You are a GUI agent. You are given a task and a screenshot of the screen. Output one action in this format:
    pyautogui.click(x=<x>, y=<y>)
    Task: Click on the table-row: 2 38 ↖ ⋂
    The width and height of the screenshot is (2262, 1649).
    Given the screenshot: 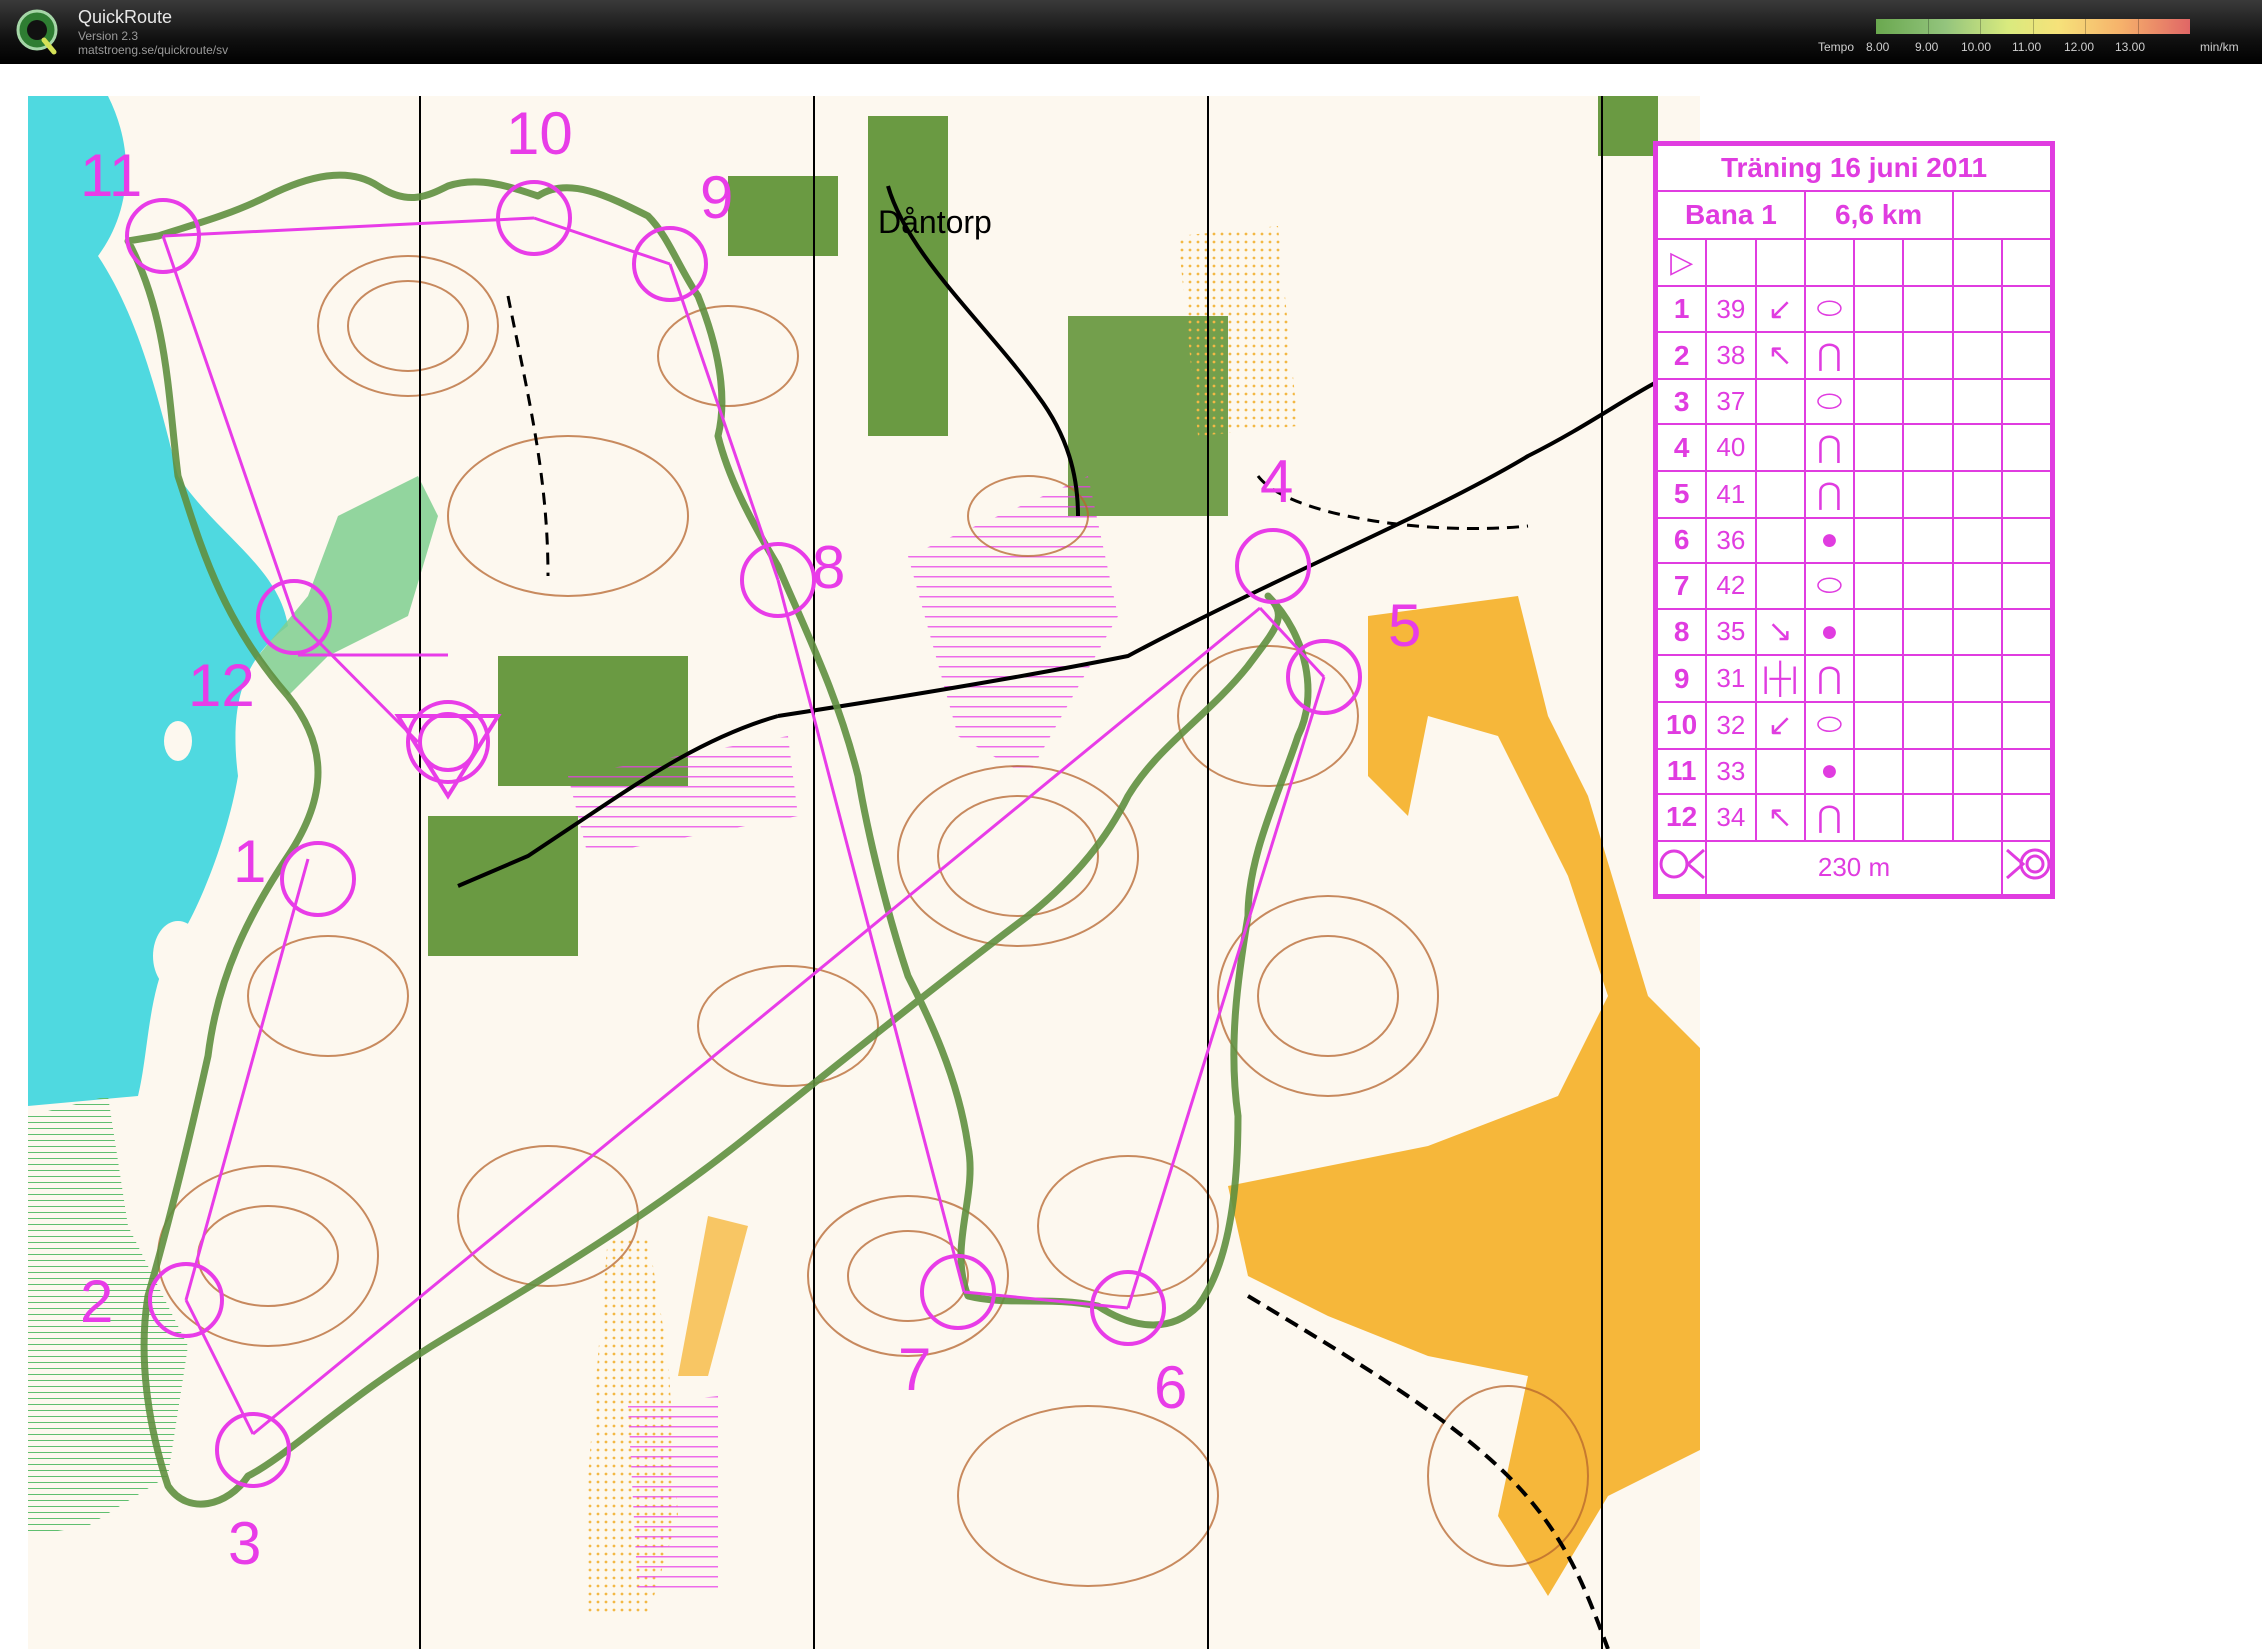 What is the action you would take?
    pyautogui.click(x=1854, y=356)
    